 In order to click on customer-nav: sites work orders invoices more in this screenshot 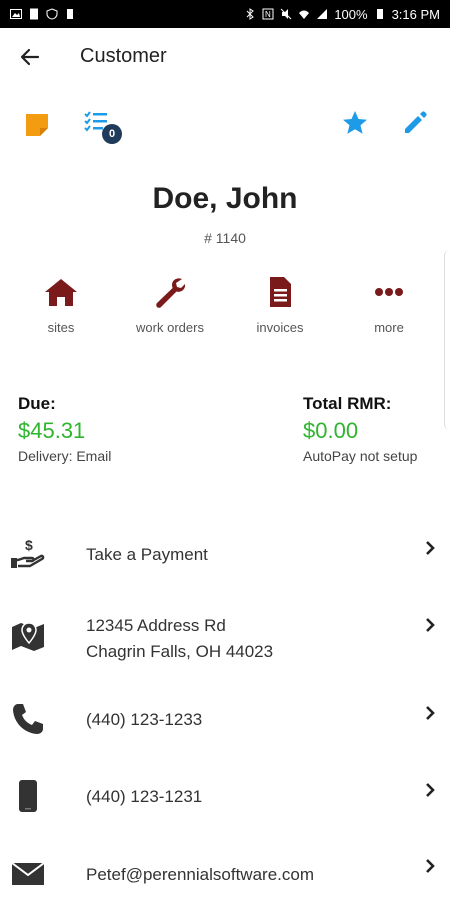, I will do `click(225, 310)`.